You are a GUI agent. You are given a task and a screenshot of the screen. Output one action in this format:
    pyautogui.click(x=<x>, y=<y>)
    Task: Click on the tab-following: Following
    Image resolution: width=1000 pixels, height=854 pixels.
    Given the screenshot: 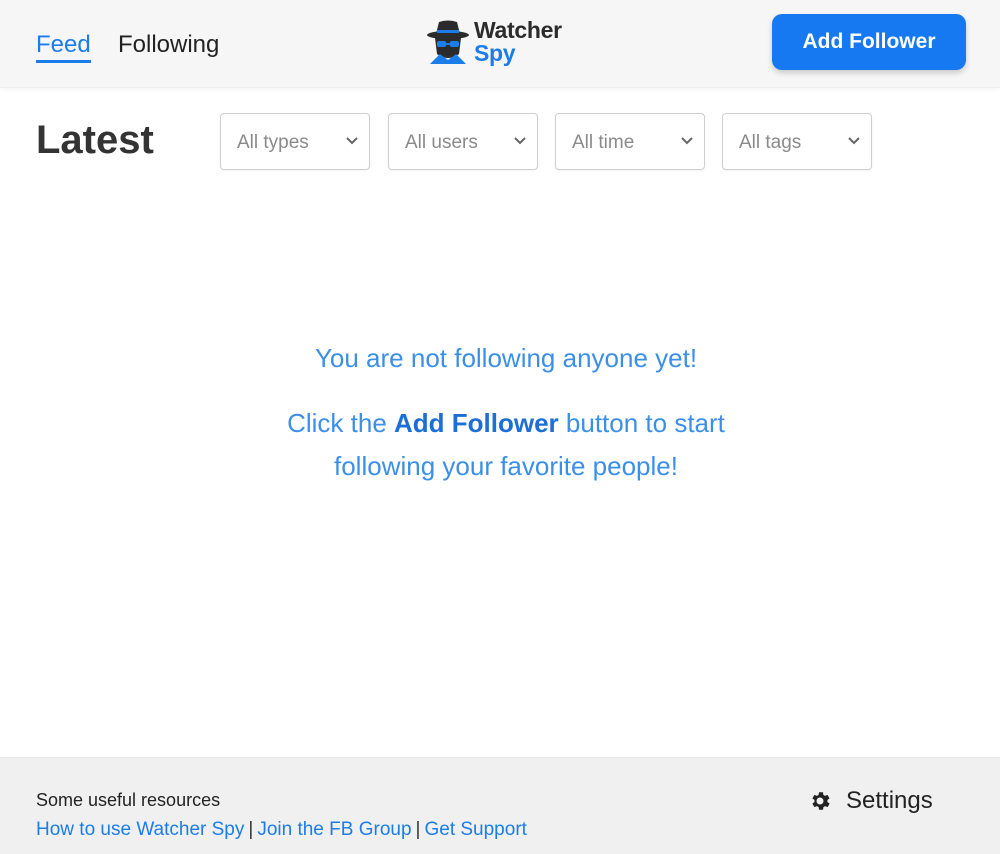 What is the action you would take?
    pyautogui.click(x=168, y=45)
    